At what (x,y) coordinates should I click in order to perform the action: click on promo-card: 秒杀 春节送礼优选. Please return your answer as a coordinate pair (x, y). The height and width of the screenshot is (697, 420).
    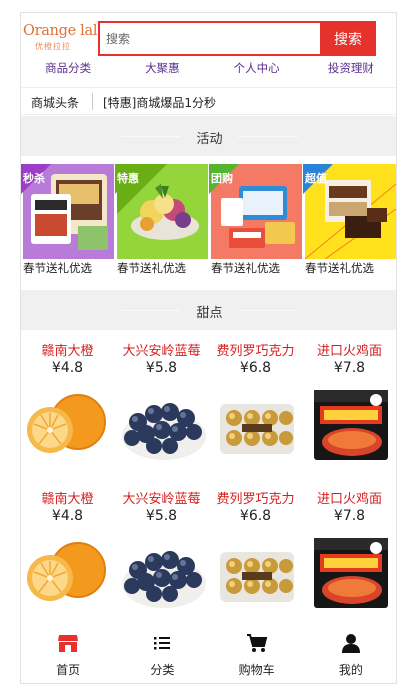
    Looking at the image, I should click on (67, 222).